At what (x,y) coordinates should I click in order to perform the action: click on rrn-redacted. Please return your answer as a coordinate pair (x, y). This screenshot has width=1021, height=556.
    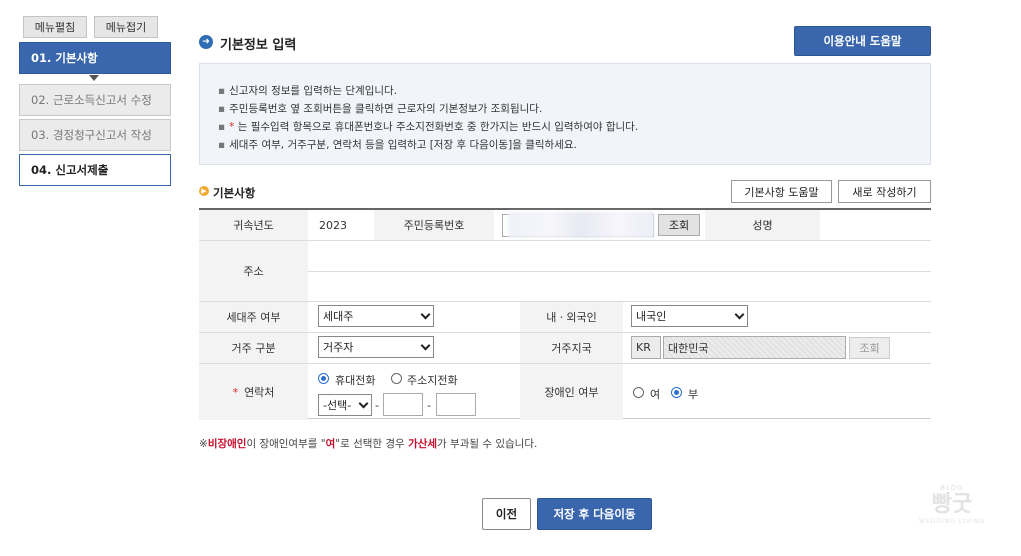
    Looking at the image, I should click on (581, 225).